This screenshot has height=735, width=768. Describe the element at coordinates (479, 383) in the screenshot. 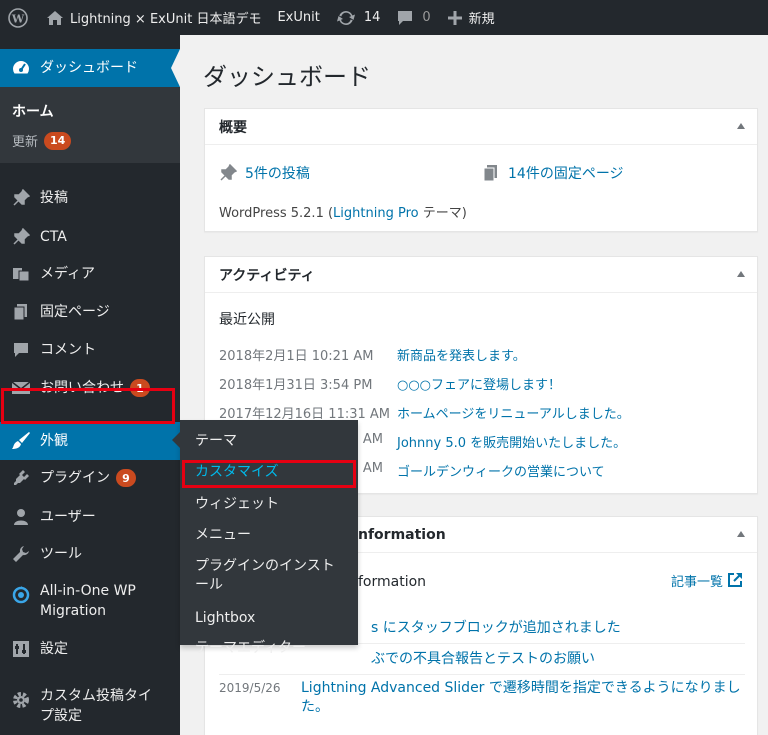

I see `activity-post-link: ○○○フェアに登場します！` at that location.